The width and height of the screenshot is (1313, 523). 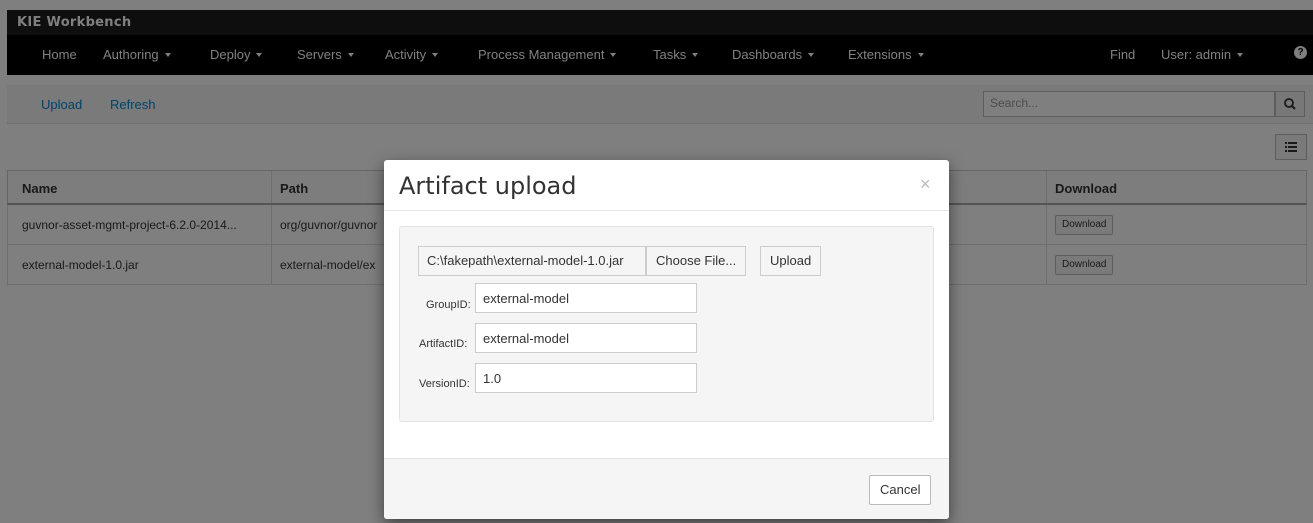 What do you see at coordinates (586, 378) in the screenshot?
I see `version-id-input` at bounding box center [586, 378].